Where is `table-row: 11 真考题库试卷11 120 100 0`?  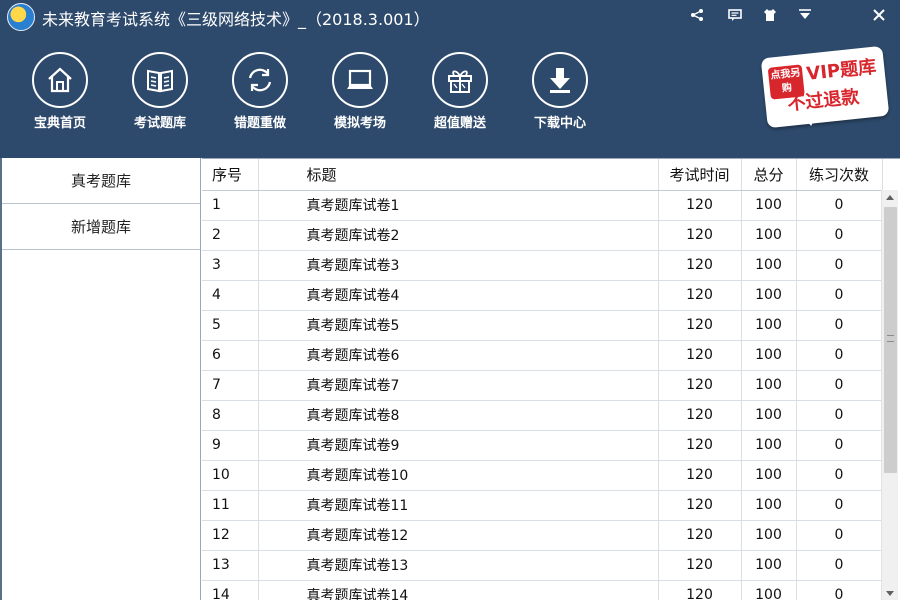
table-row: 11 真考题库试卷11 120 100 0 is located at coordinates (542, 505).